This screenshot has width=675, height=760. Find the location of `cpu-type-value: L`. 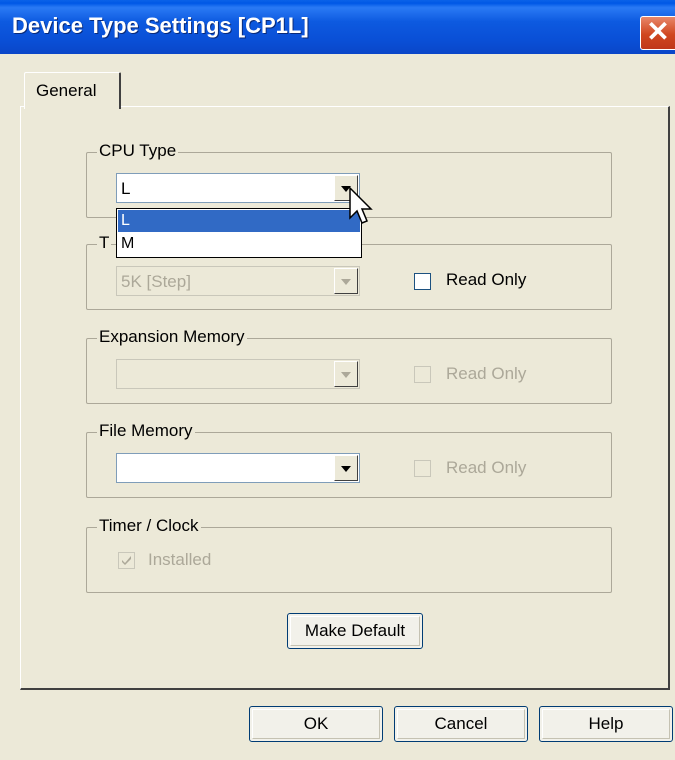

cpu-type-value: L is located at coordinates (126, 188).